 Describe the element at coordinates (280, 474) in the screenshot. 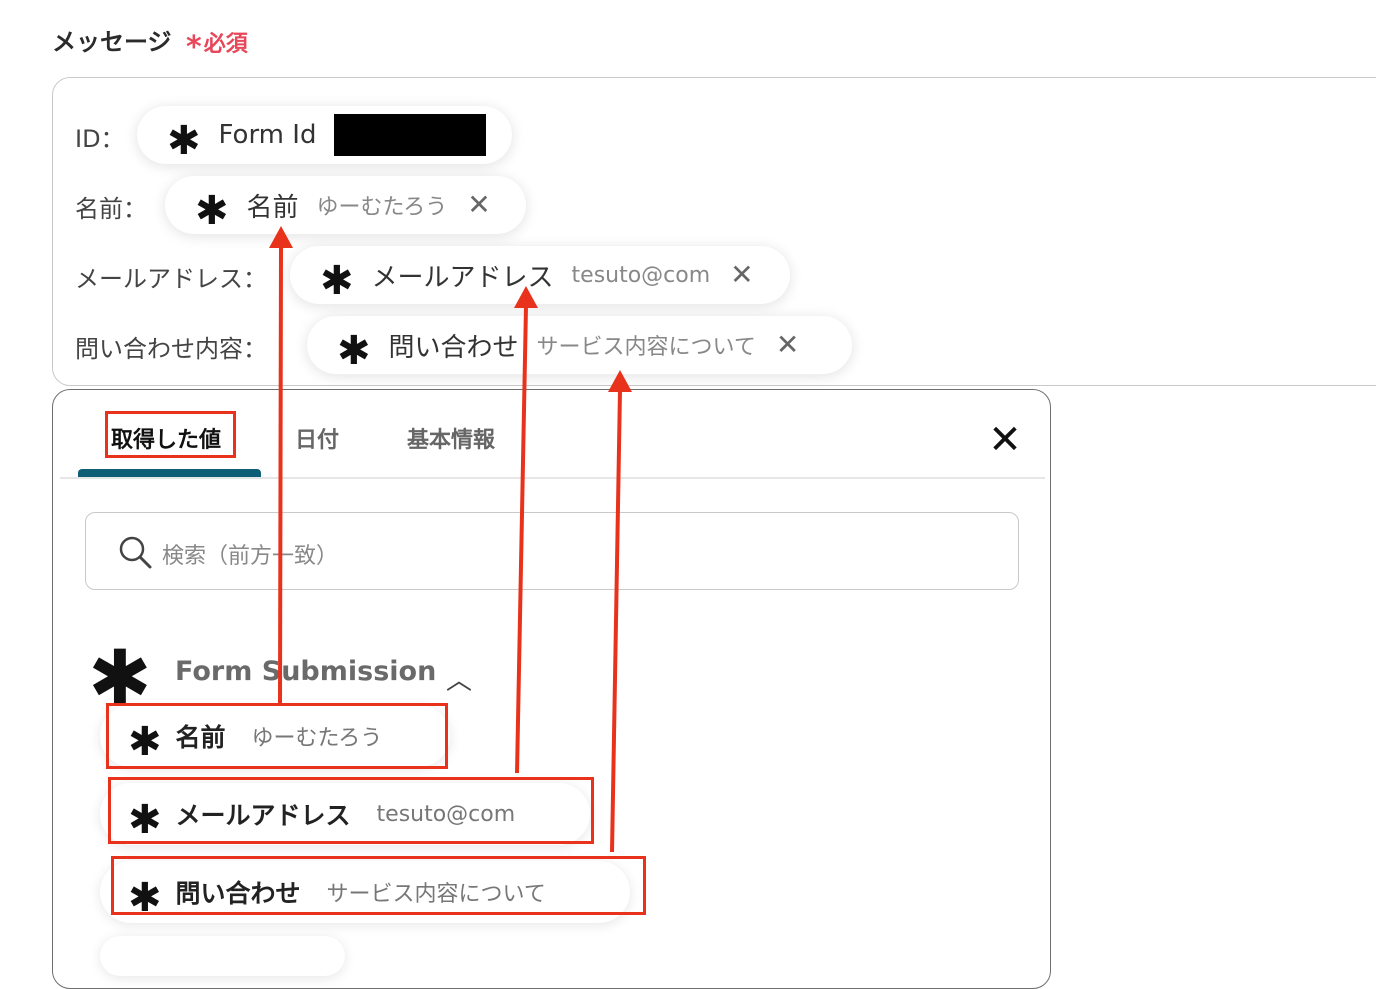

I see `arrow-name` at that location.